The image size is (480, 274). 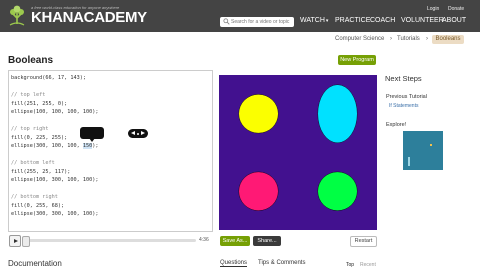 I want to click on code-line: ellipse(300, 100, 100, 150);, so click(x=54, y=146).